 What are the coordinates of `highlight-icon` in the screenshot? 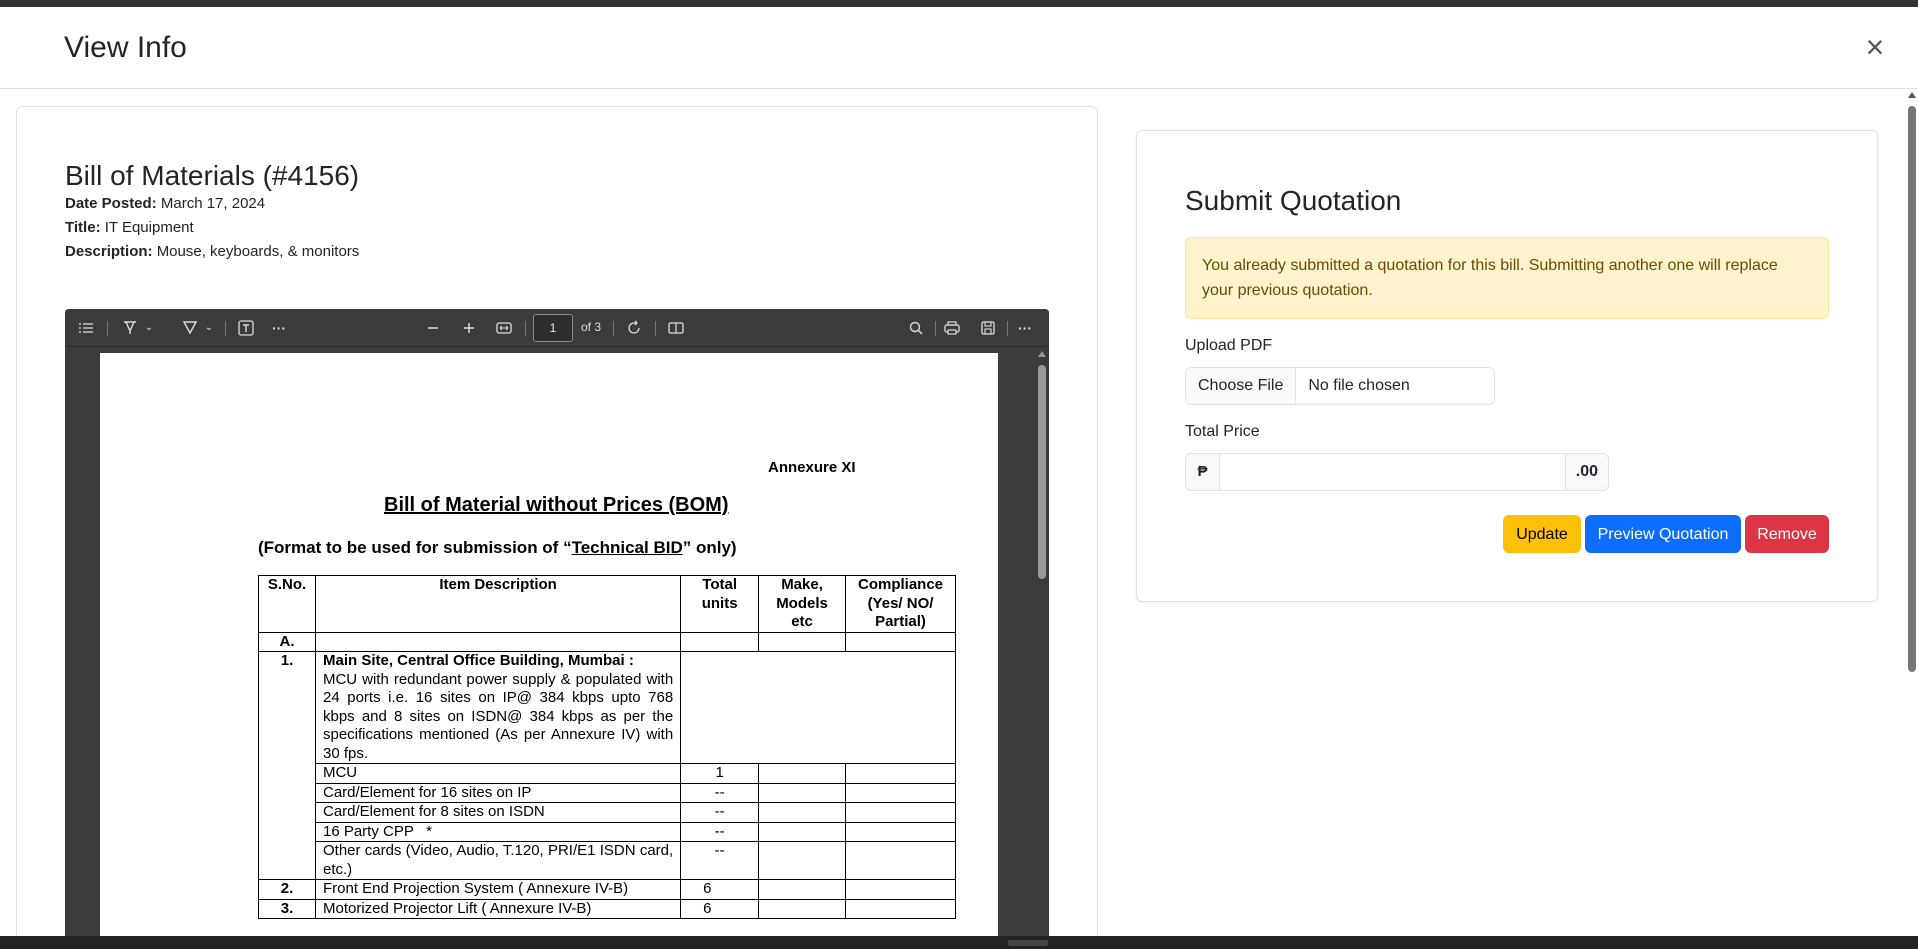 It's located at (191, 328).